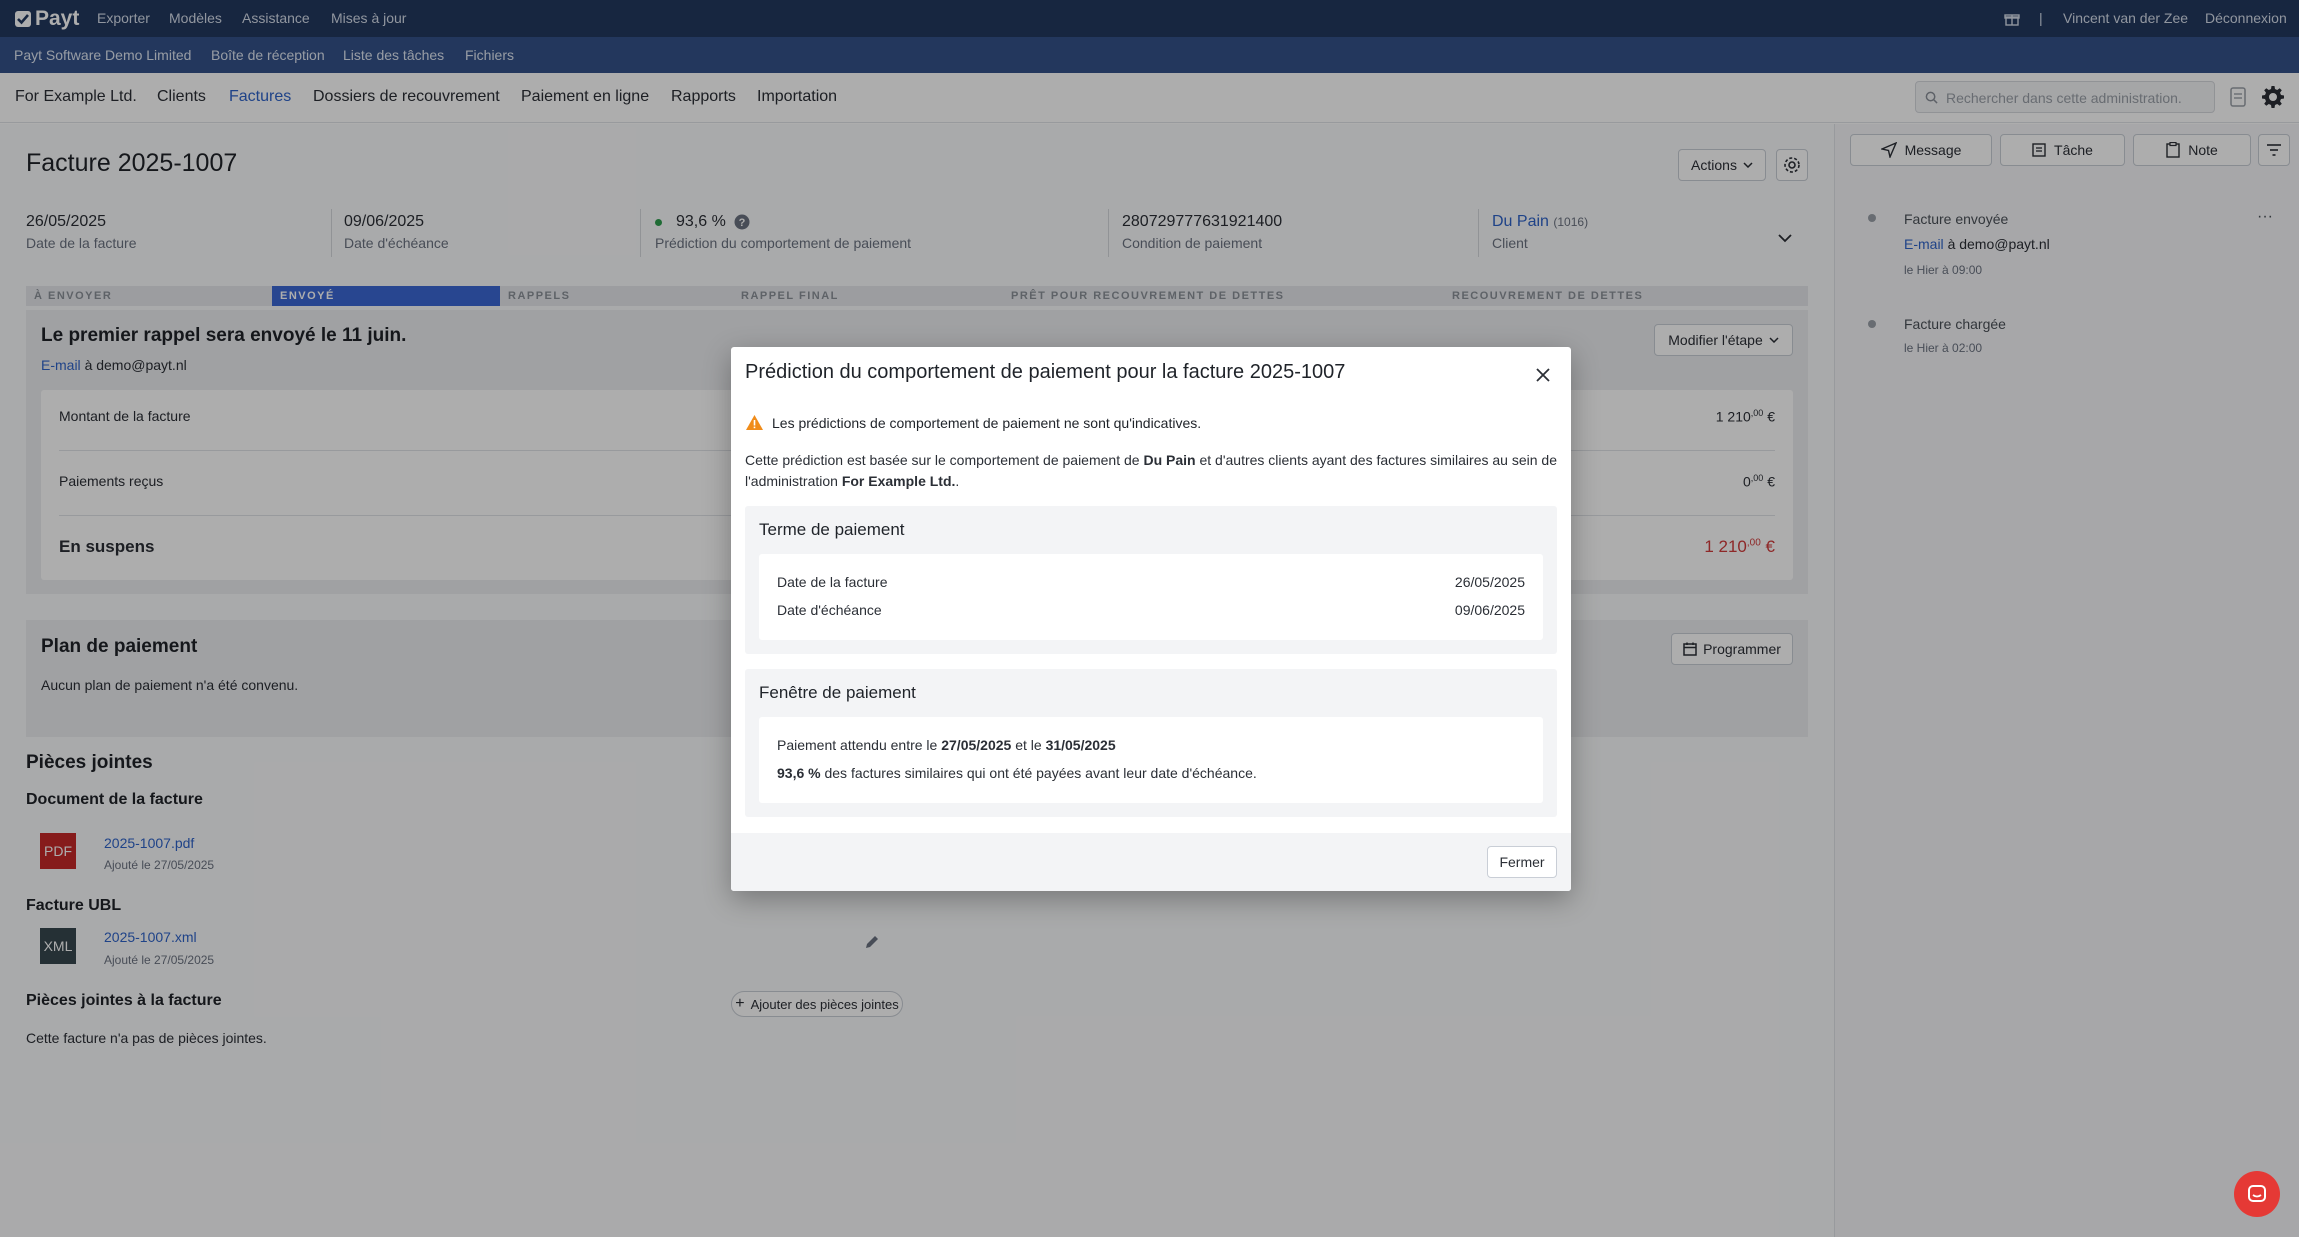 This screenshot has width=2299, height=1237. Describe the element at coordinates (837, 692) in the screenshot. I see `payment-window-title: Fenêtre de paiement` at that location.